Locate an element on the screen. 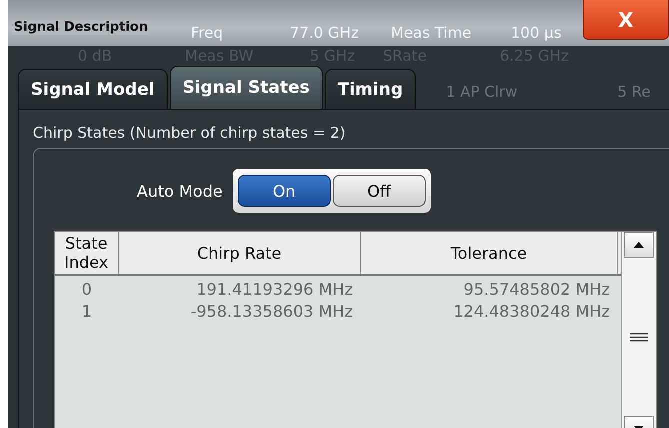 This screenshot has height=428, width=669. scroll-grip-icon is located at coordinates (639, 337).